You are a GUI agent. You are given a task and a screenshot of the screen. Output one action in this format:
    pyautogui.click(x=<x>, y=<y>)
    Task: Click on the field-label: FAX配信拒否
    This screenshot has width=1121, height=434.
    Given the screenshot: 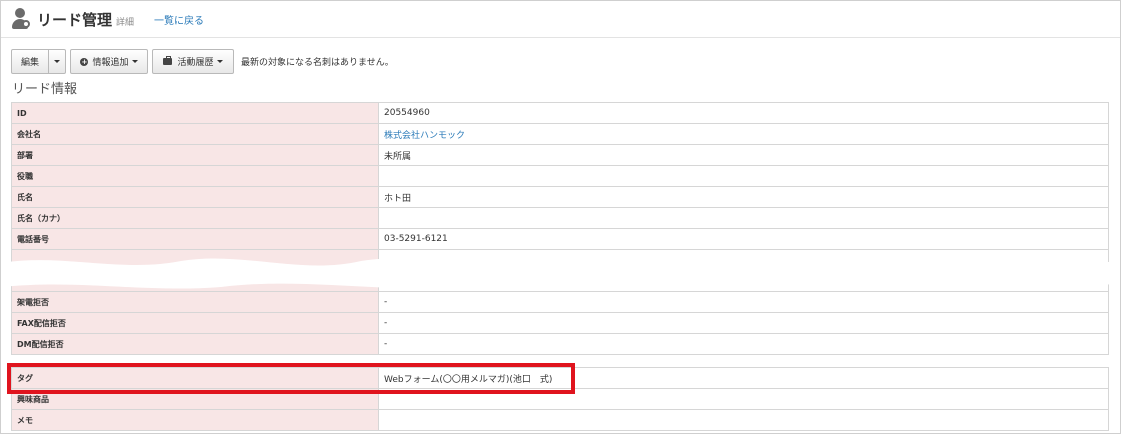 What is the action you would take?
    pyautogui.click(x=195, y=323)
    